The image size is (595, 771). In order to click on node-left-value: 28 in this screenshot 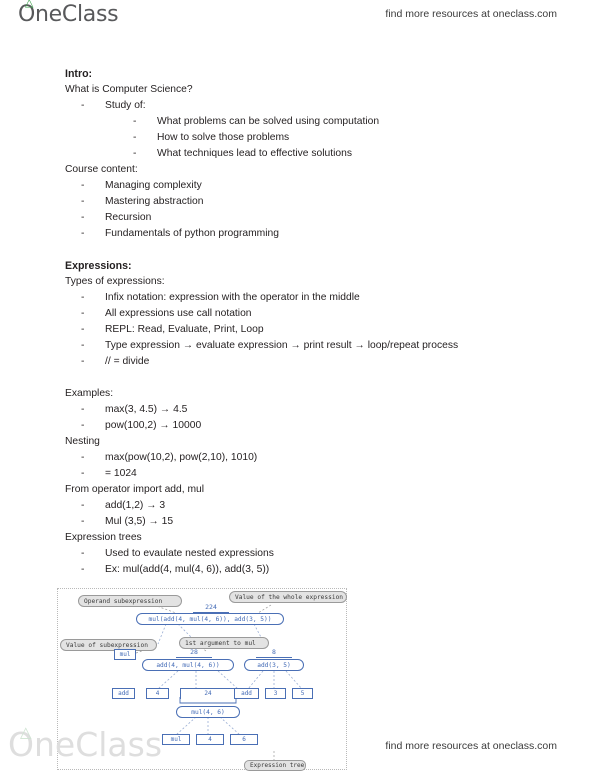, I will do `click(194, 653)`.